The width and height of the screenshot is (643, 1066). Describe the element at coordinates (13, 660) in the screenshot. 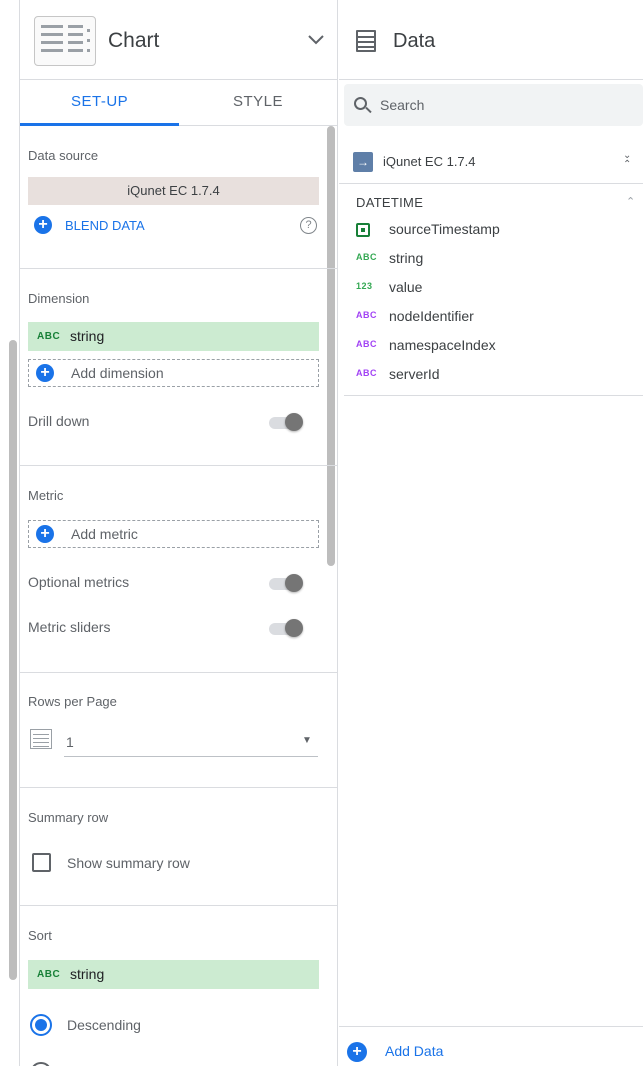

I see `outer-scrollbar` at that location.